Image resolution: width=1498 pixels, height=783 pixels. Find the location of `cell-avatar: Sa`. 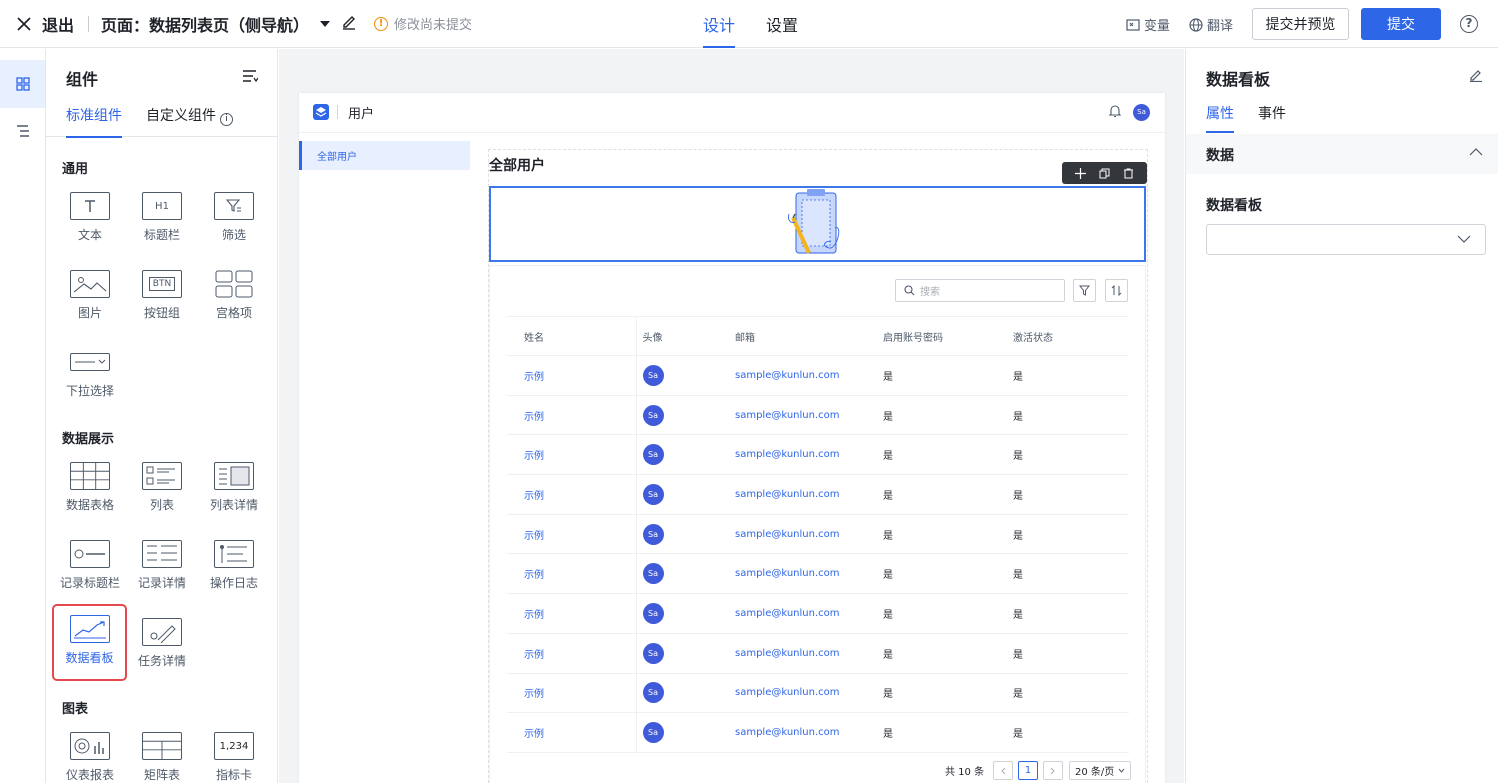

cell-avatar: Sa is located at coordinates (676, 375).